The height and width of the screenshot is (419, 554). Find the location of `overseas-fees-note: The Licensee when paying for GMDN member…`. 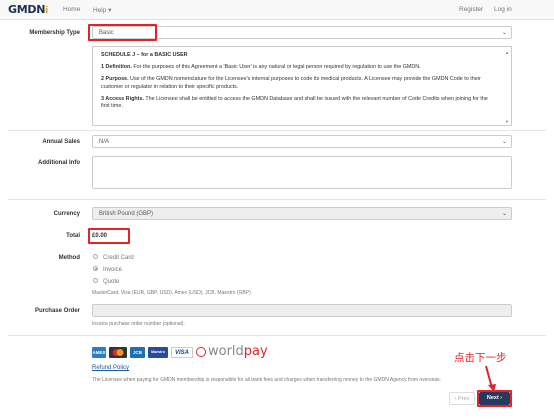

overseas-fees-note: The Licensee when paying for GMDN member… is located at coordinates (267, 380).